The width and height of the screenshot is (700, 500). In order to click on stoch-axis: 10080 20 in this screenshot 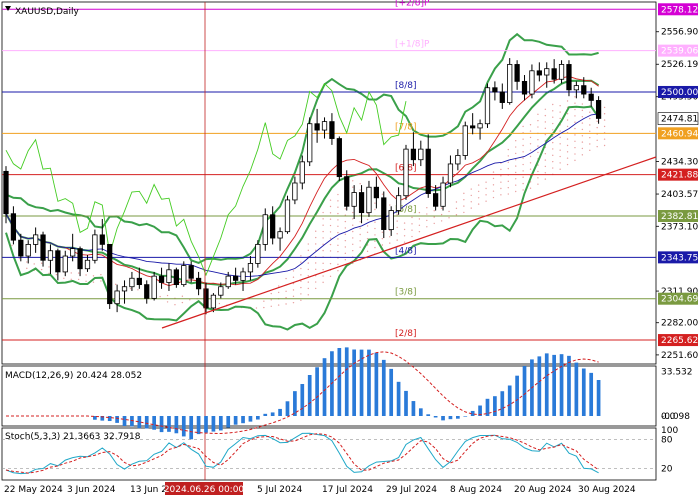, I will do `click(669, 450)`.